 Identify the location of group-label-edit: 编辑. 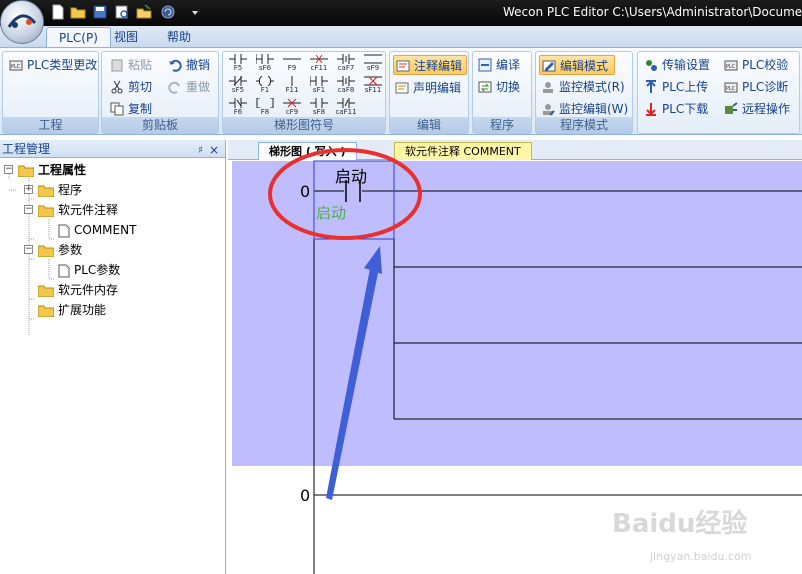
(429, 125).